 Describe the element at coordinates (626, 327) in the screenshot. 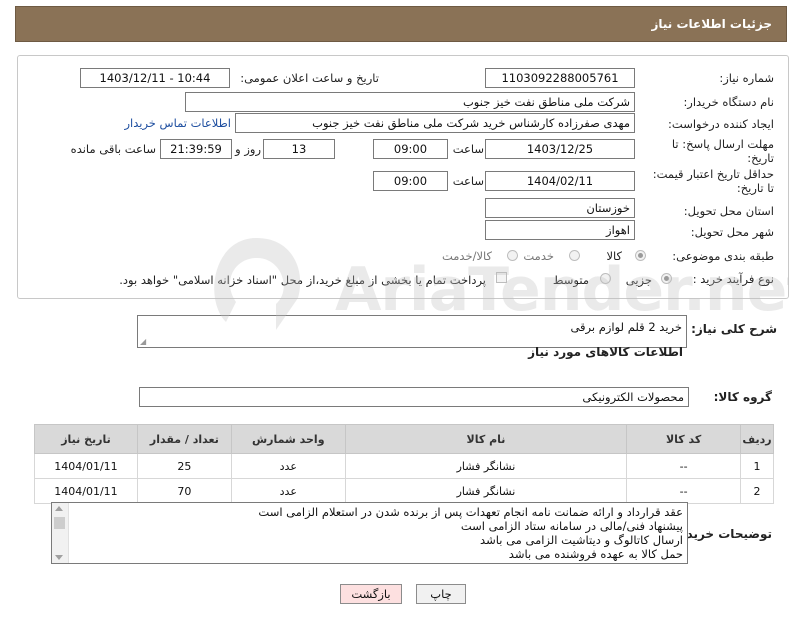

I see `summary-text: خرید 2 قلم لوازم برقی` at that location.